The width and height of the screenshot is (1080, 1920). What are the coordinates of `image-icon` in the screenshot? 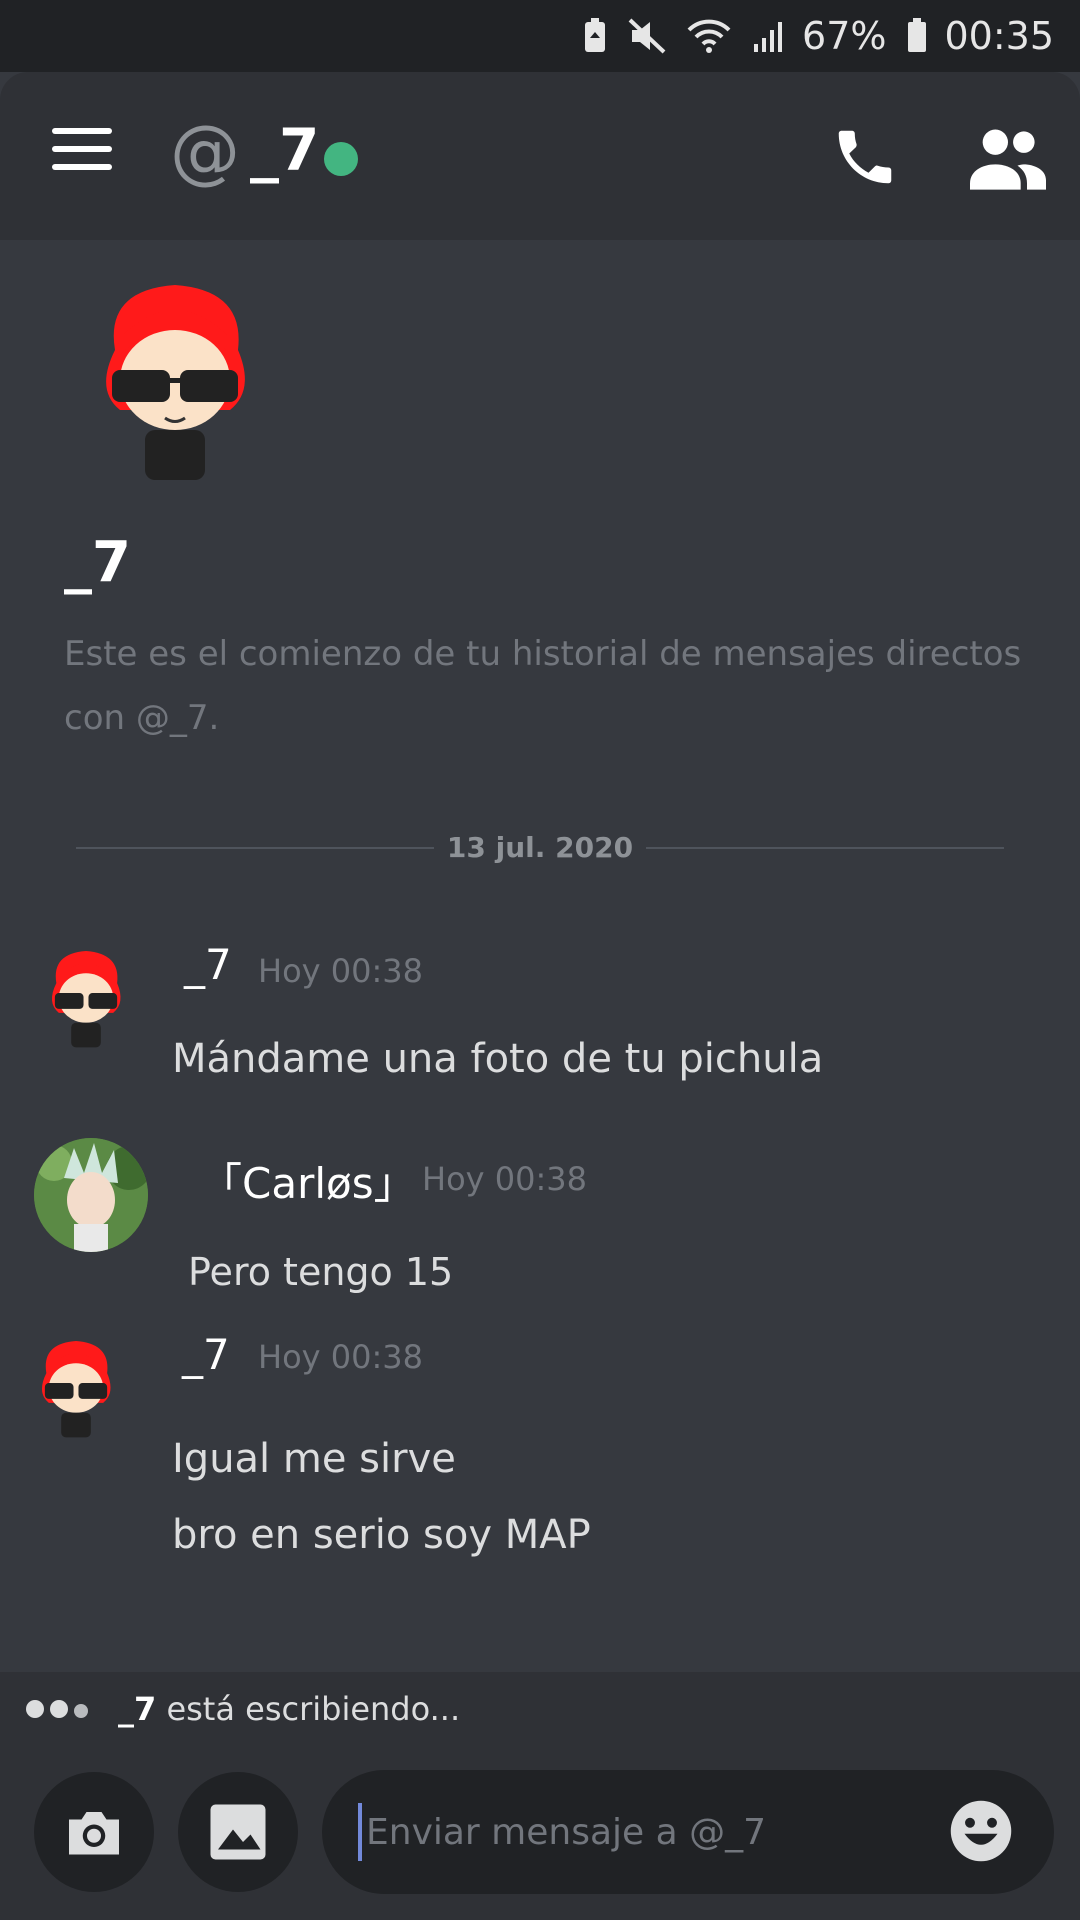 It's located at (238, 1832).